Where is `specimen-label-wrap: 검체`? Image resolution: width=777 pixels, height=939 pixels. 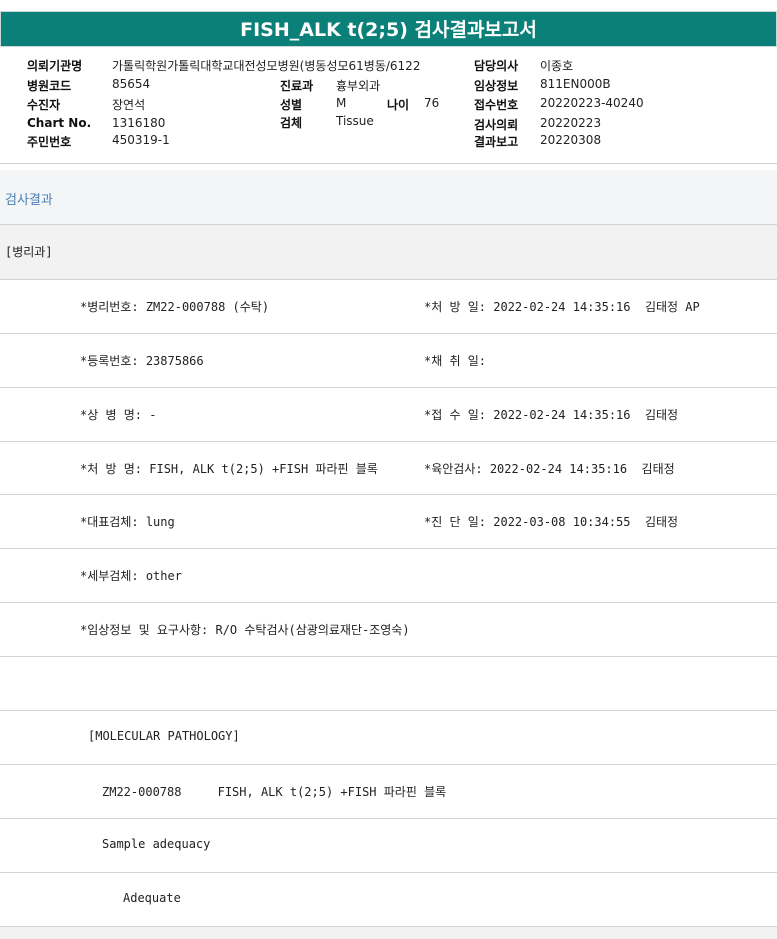
specimen-label-wrap: 검체 is located at coordinates (291, 122).